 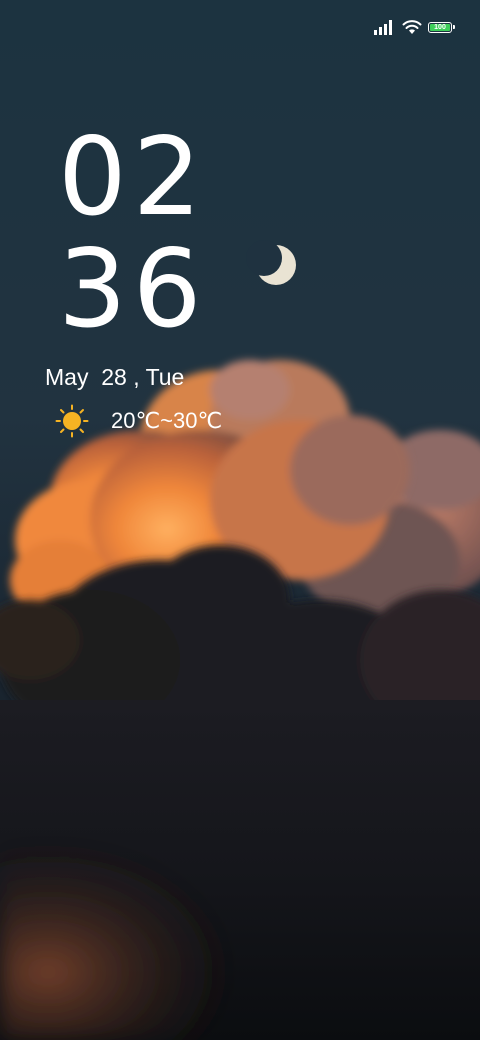 I want to click on status-bar: 100, so click(x=414, y=27).